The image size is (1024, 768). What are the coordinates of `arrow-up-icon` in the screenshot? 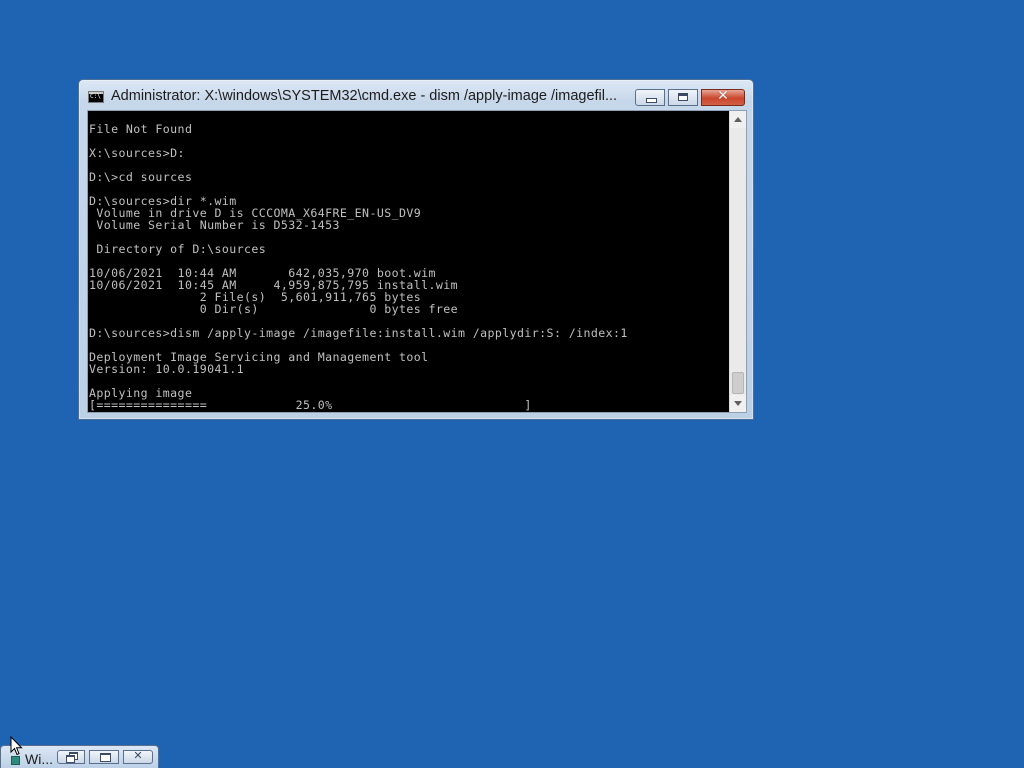 It's located at (738, 119).